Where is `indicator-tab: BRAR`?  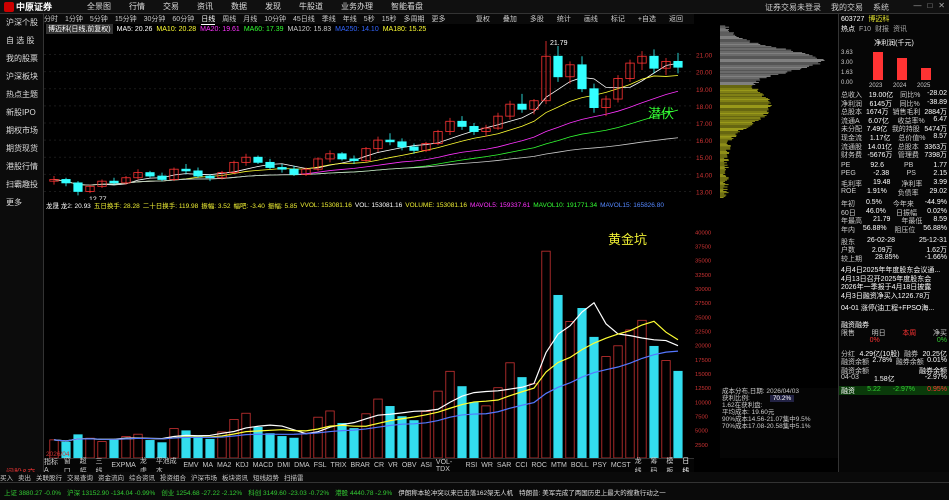 indicator-tab: BRAR is located at coordinates (360, 465).